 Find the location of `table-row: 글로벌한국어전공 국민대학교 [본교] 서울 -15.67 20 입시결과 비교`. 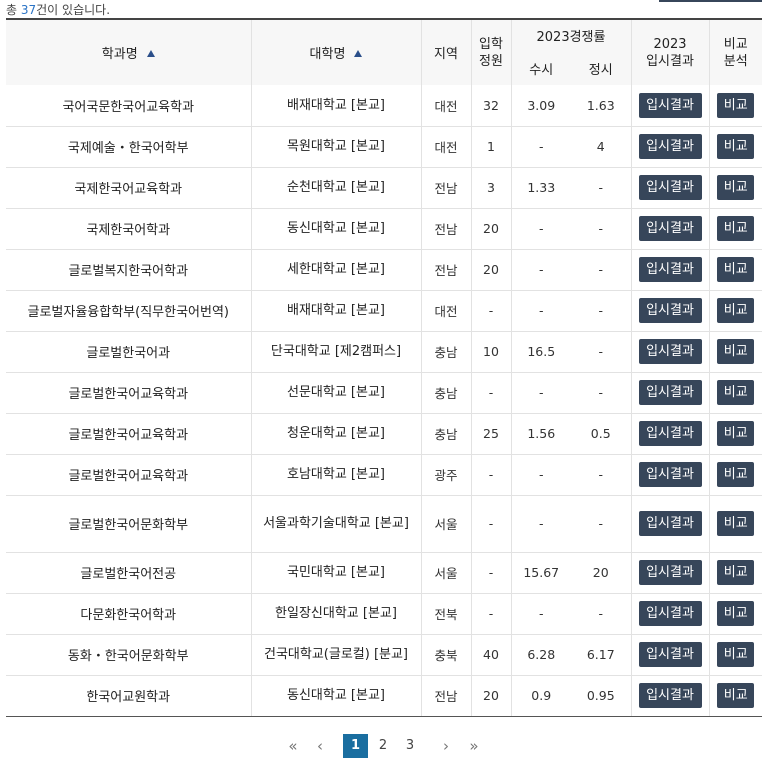

table-row: 글로벌한국어전공 국민대학교 [본교] 서울 -15.67 20 입시결과 비교 is located at coordinates (384, 573).